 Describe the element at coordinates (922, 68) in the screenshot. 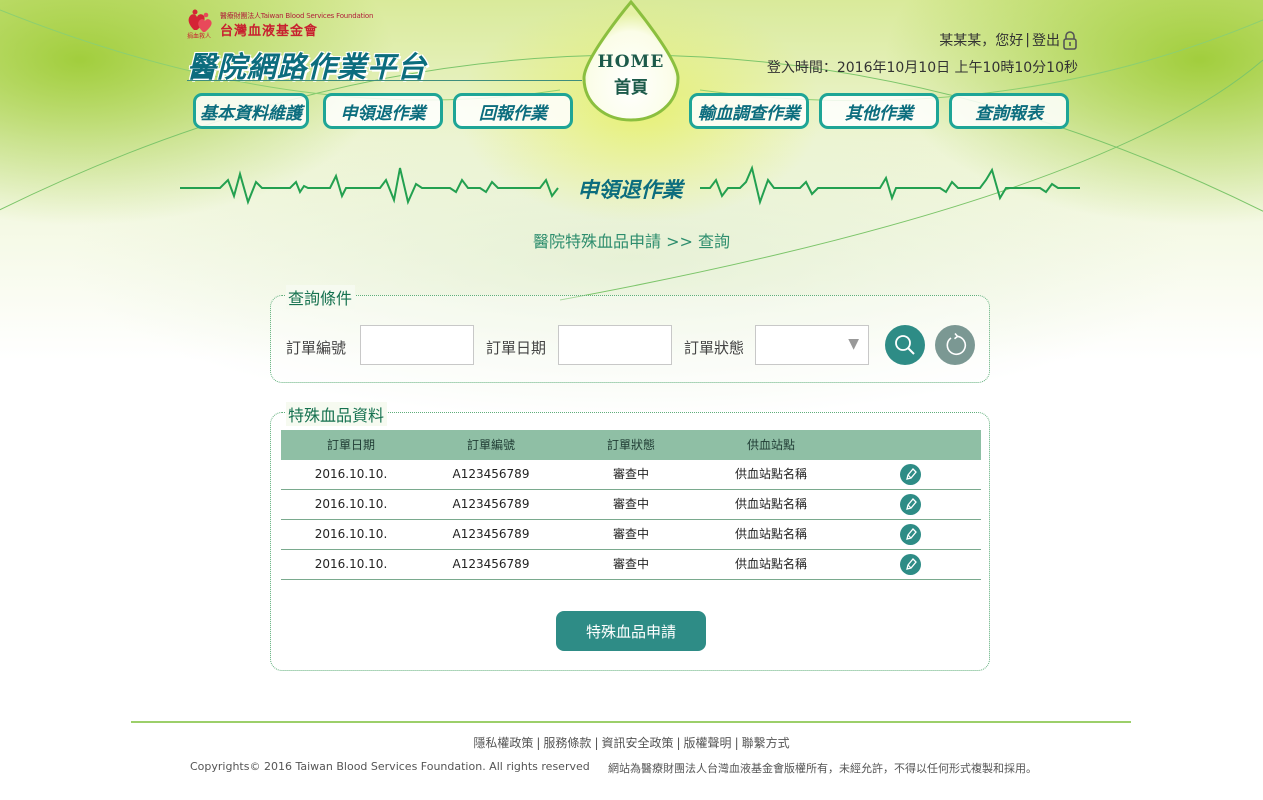

I see `login-time: 登入時間：2016年10月10日 上午10時10分10秒` at that location.